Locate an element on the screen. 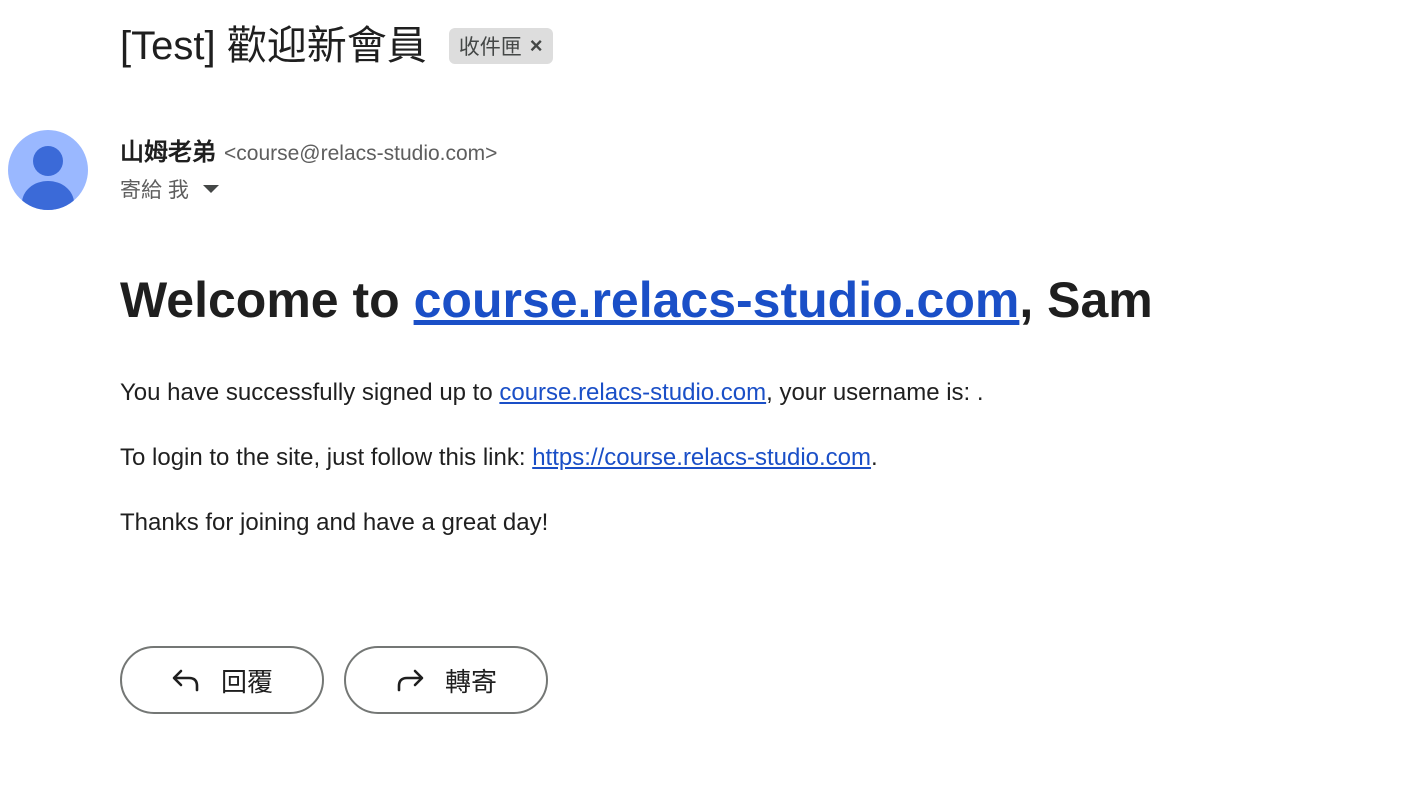 The width and height of the screenshot is (1402, 790). inbox-label-chip: 收件匣 × is located at coordinates (500, 46).